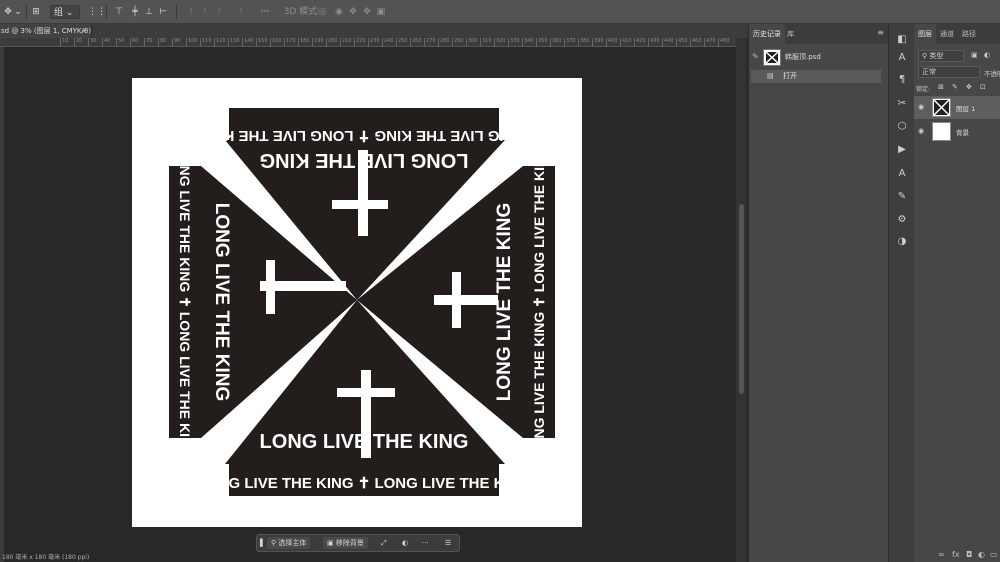  What do you see at coordinates (97, 12) in the screenshot?
I see `transform-controls-icon: ⋮⋮` at bounding box center [97, 12].